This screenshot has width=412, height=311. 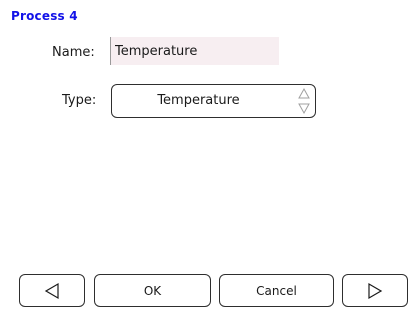 What do you see at coordinates (152, 290) in the screenshot?
I see `ok-button: OK` at bounding box center [152, 290].